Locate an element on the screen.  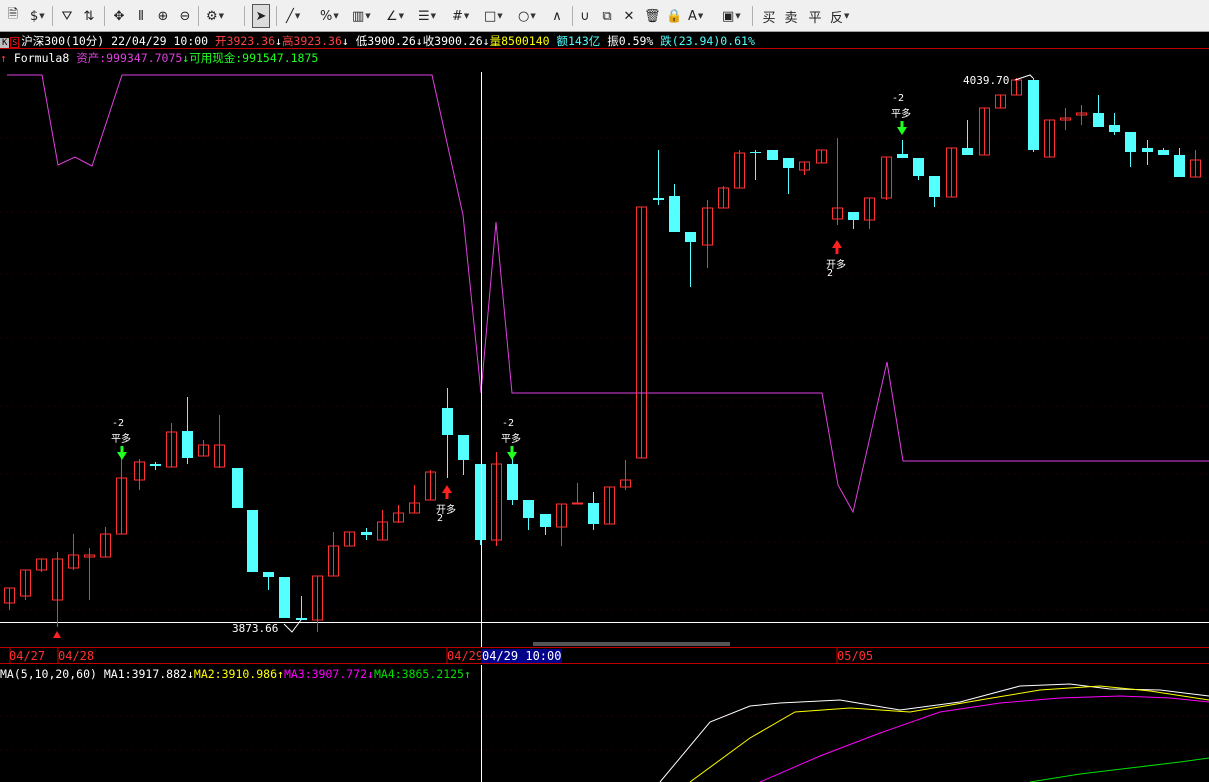
dollar-icon: $ is located at coordinates (34, 16).